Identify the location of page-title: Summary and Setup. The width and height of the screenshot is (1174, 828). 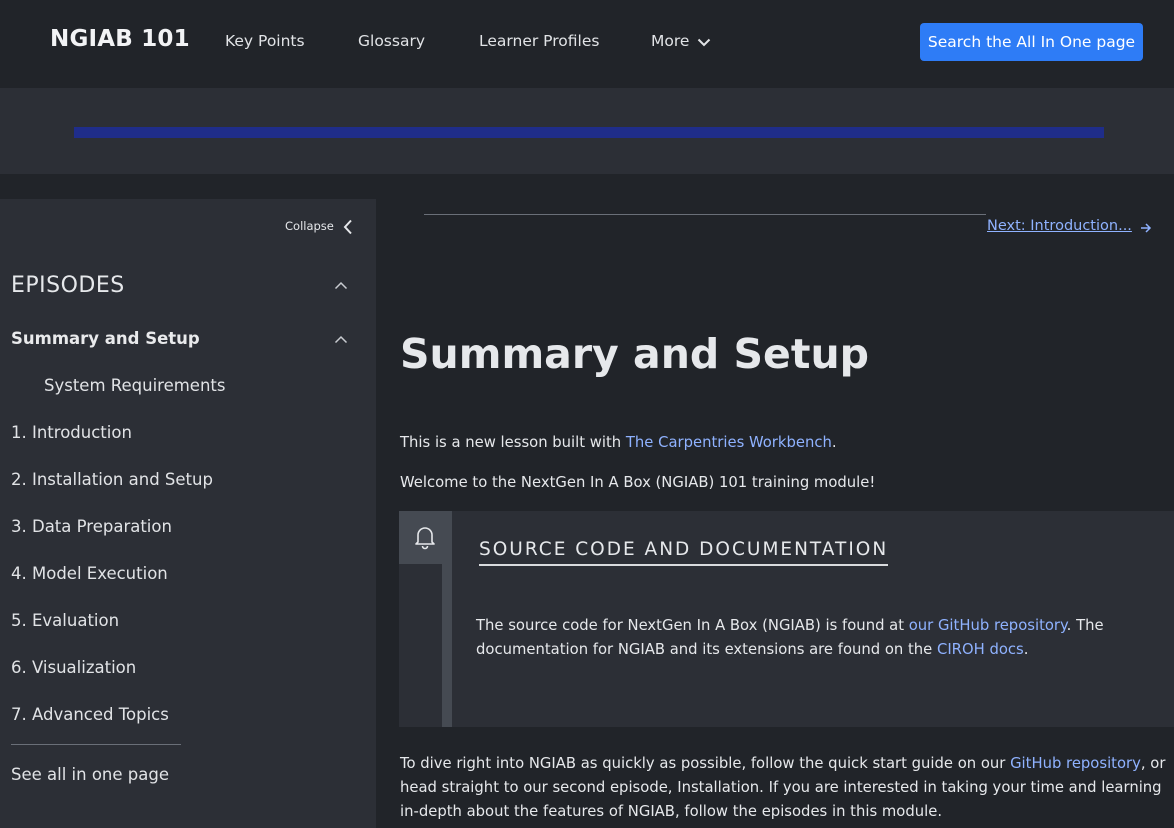
(634, 354).